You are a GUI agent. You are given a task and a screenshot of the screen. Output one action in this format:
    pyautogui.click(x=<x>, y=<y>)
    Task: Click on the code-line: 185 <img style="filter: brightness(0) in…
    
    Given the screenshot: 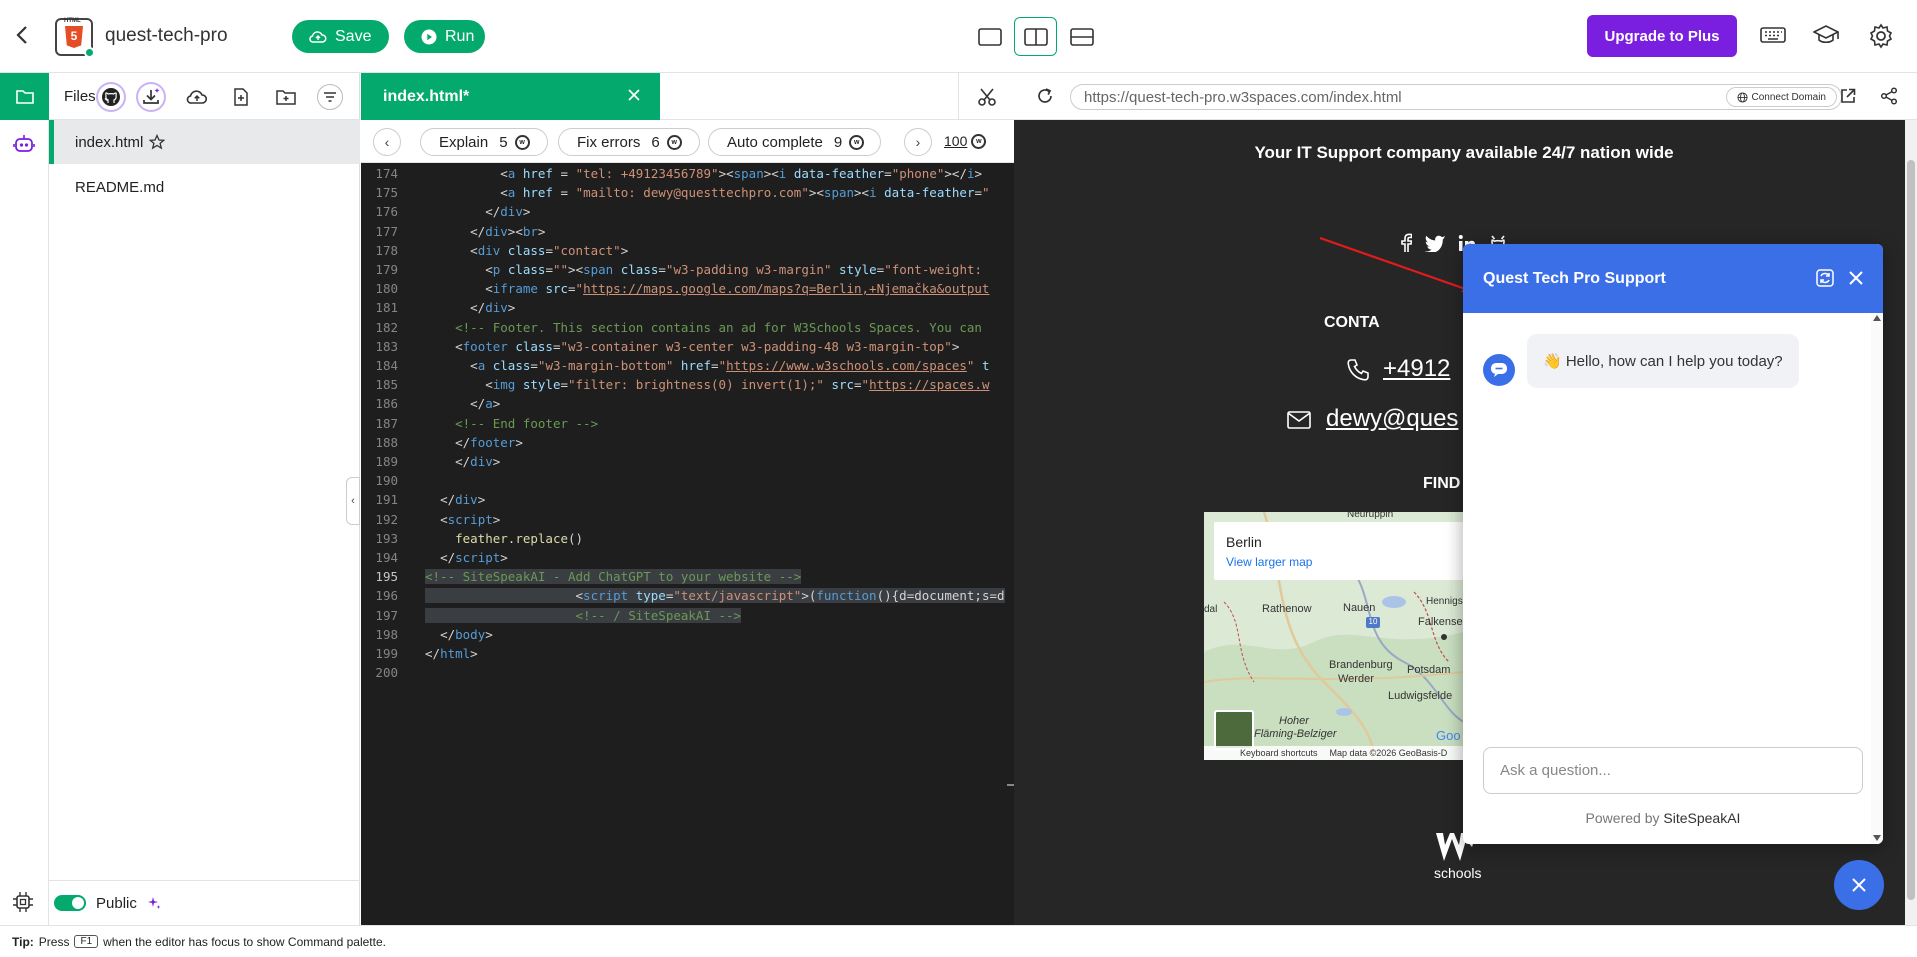 What is the action you would take?
    pyautogui.click(x=687, y=384)
    